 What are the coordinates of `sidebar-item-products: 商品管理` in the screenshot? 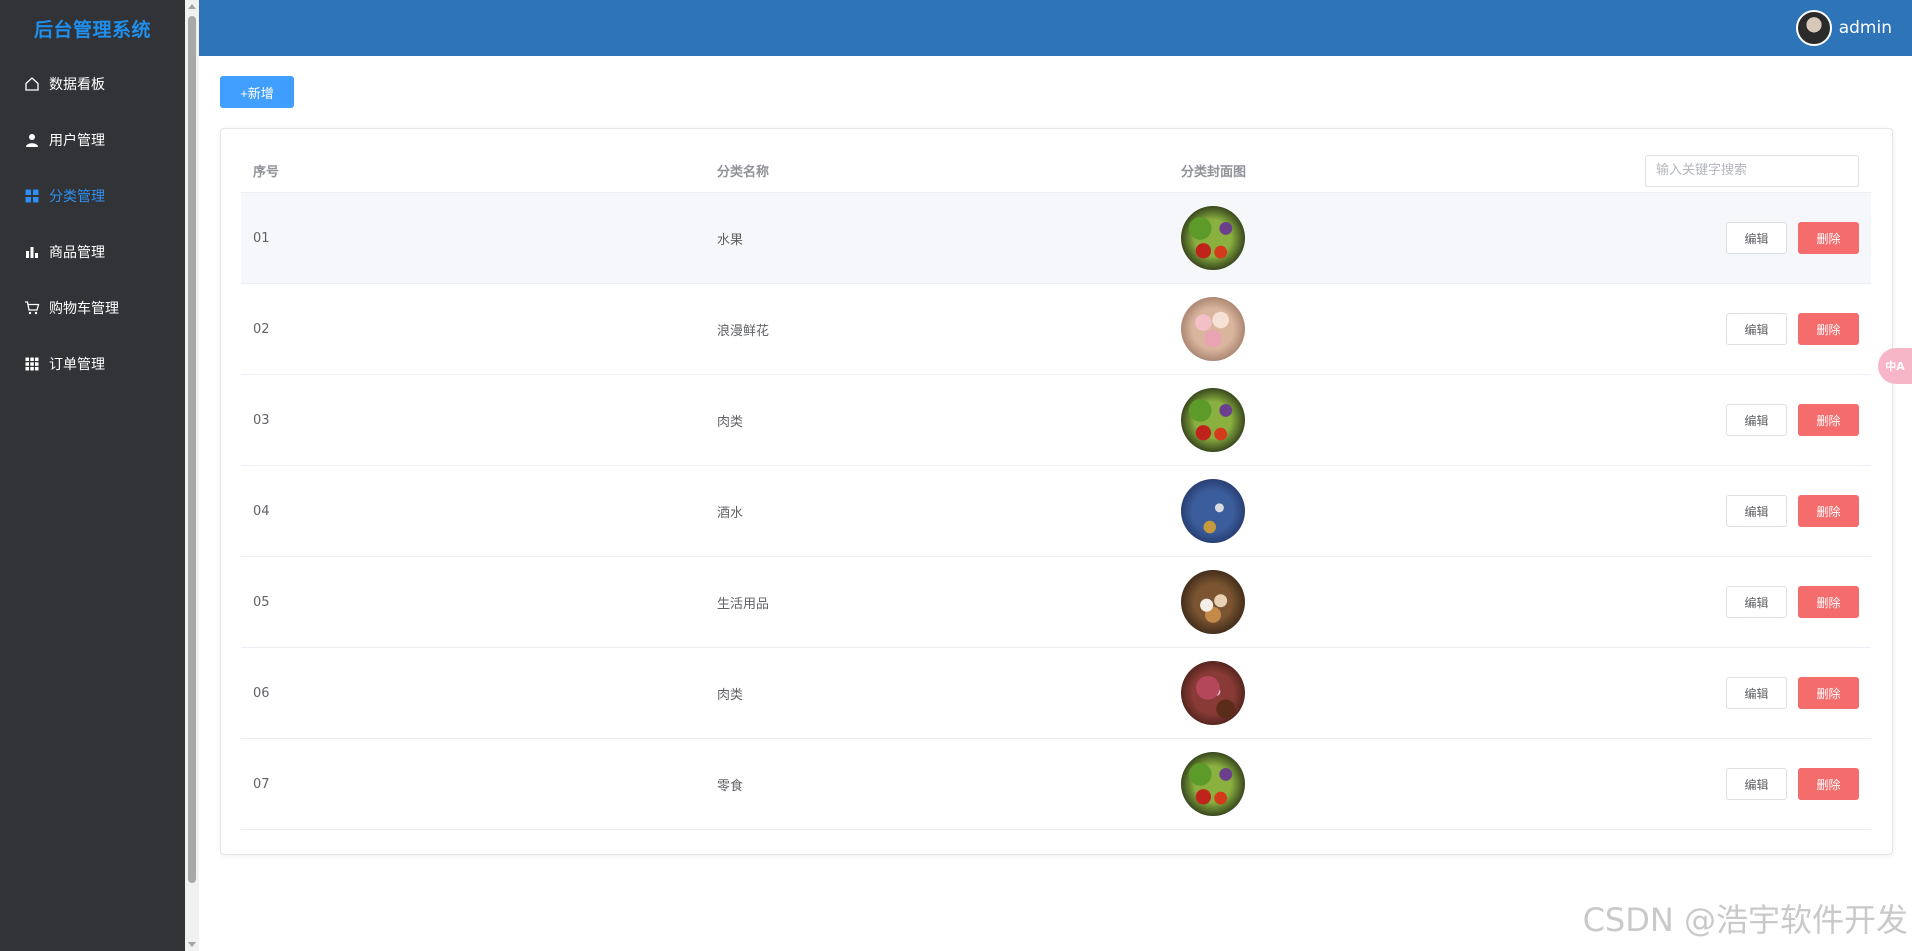 It's located at (92, 252).